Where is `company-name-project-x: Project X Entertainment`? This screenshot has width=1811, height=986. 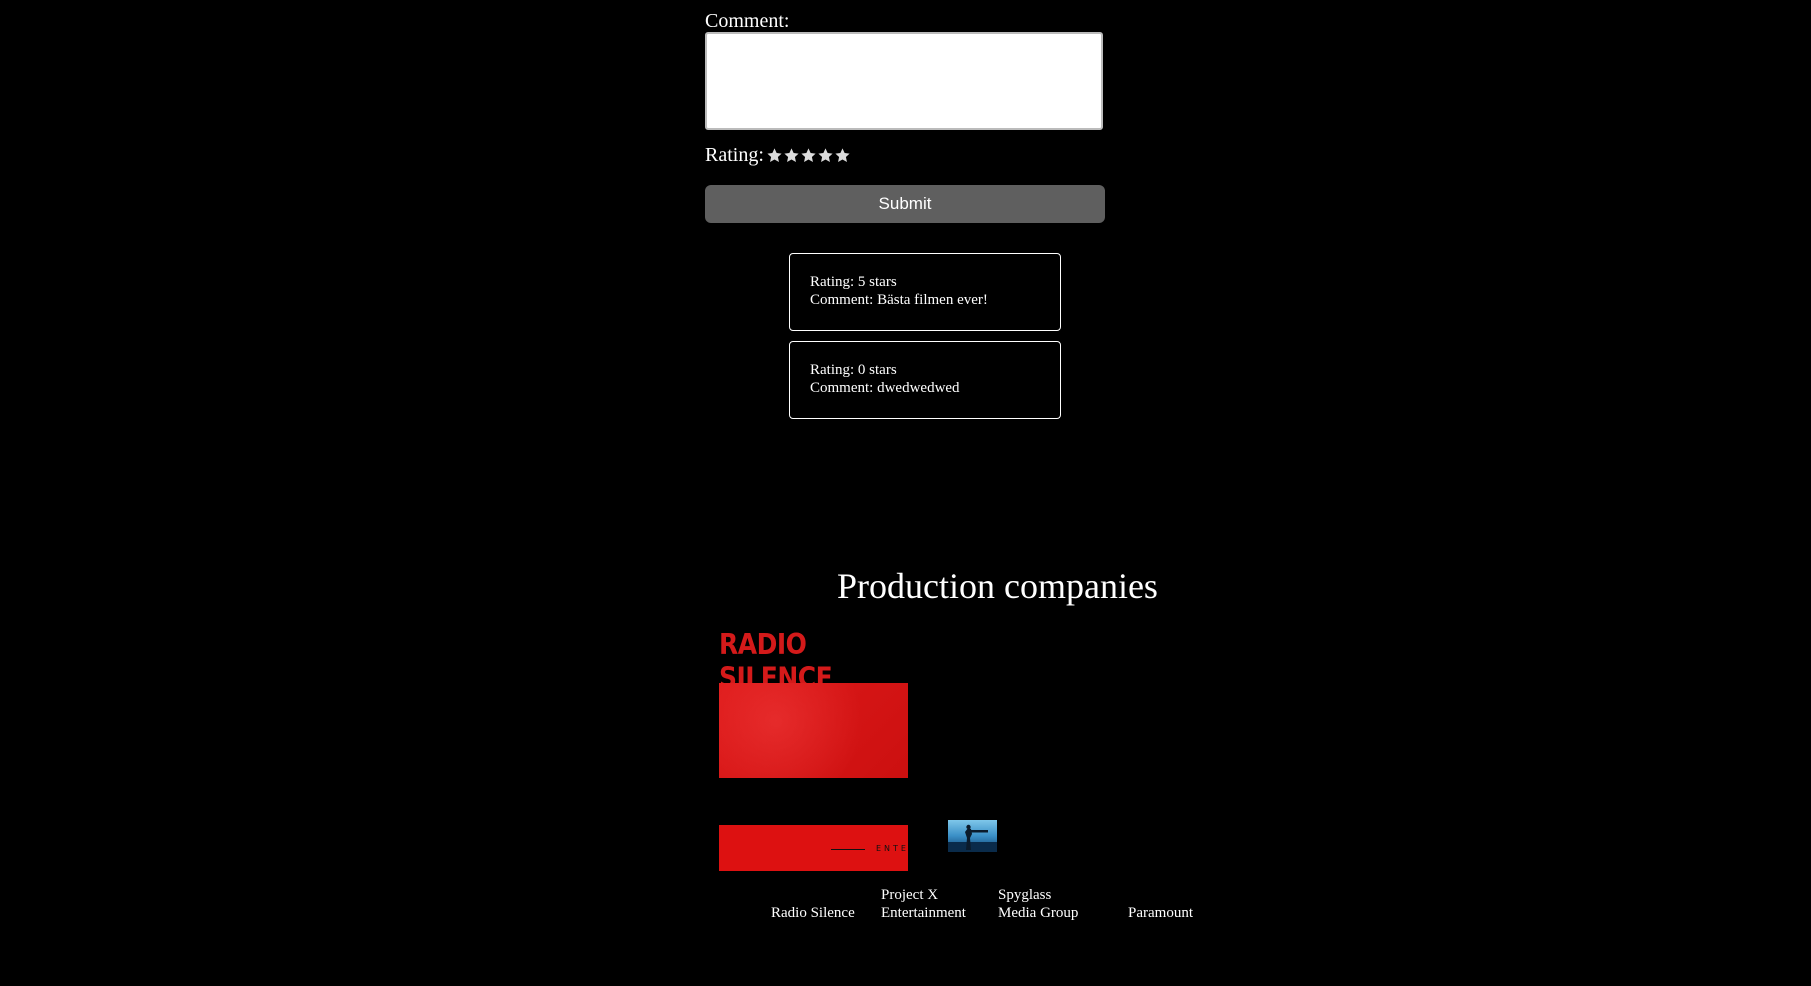
company-name-project-x: Project X Entertainment is located at coordinates (936, 904).